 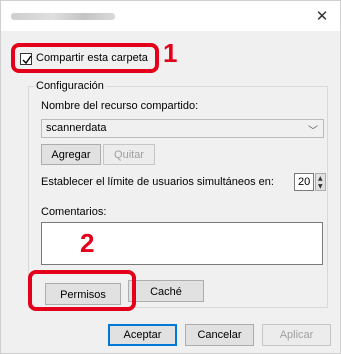 I want to click on share-name-combobox: scannerdata ﹀, so click(x=182, y=128).